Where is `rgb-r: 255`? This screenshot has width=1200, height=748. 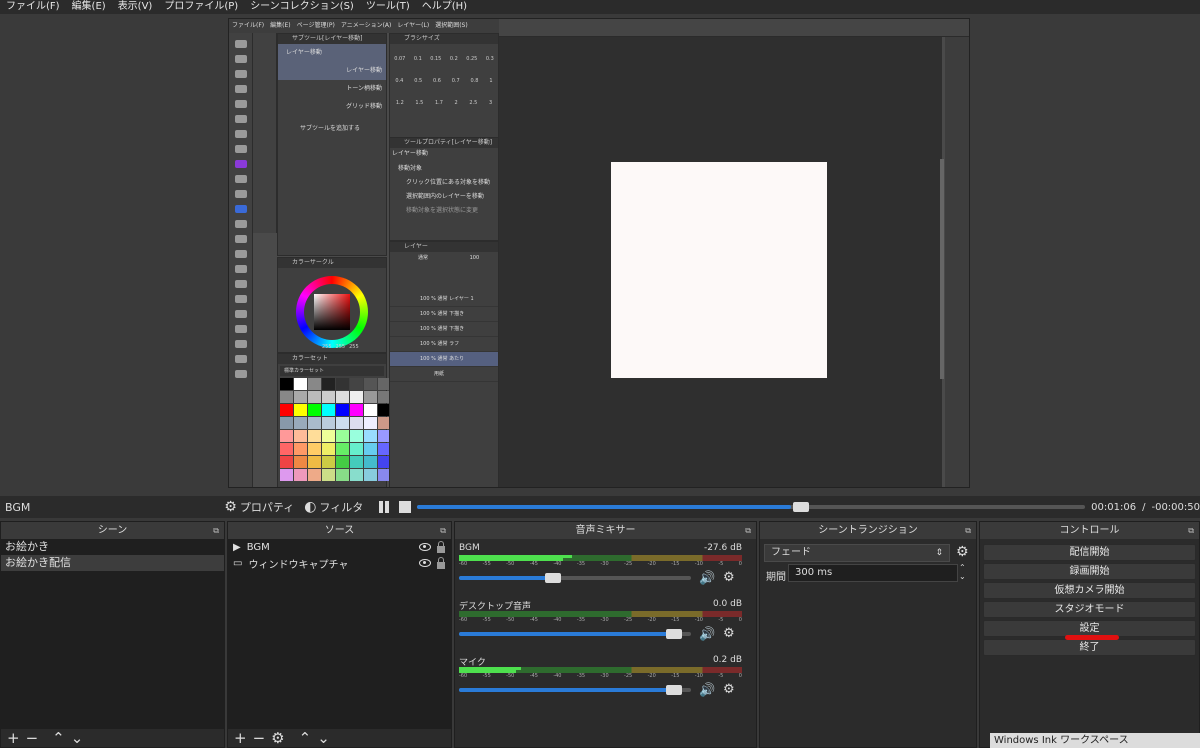
rgb-r: 255 is located at coordinates (327, 347).